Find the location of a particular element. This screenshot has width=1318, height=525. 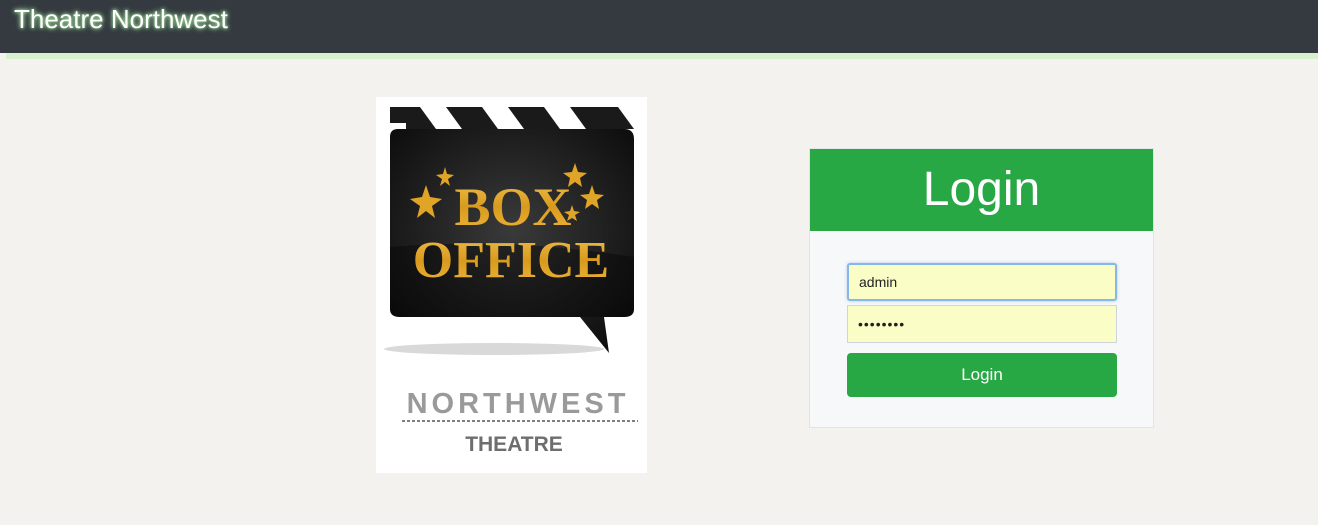

navbar-underline is located at coordinates (662, 56).